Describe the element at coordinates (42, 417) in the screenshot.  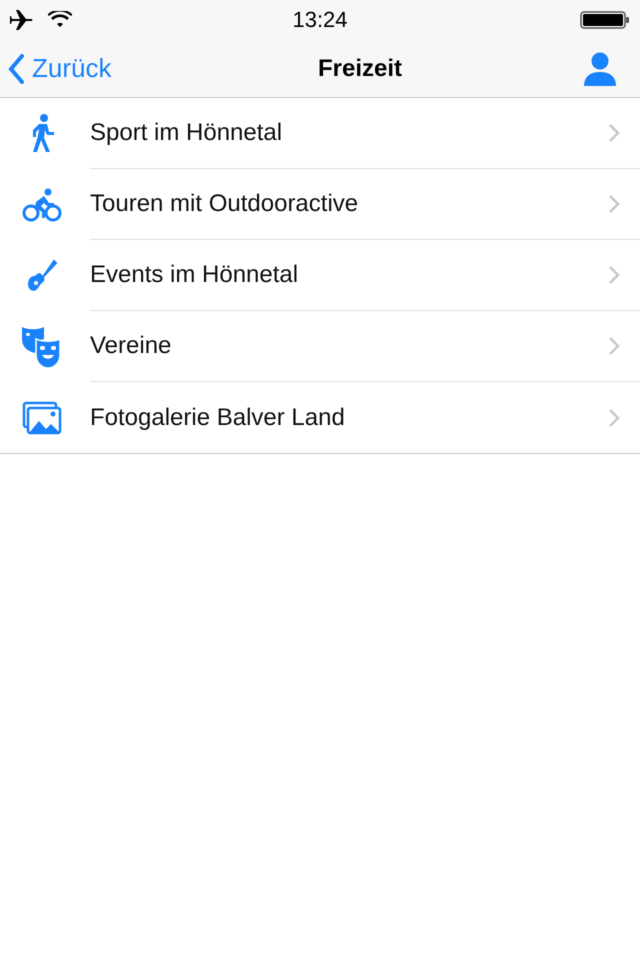
I see `photos-icon` at that location.